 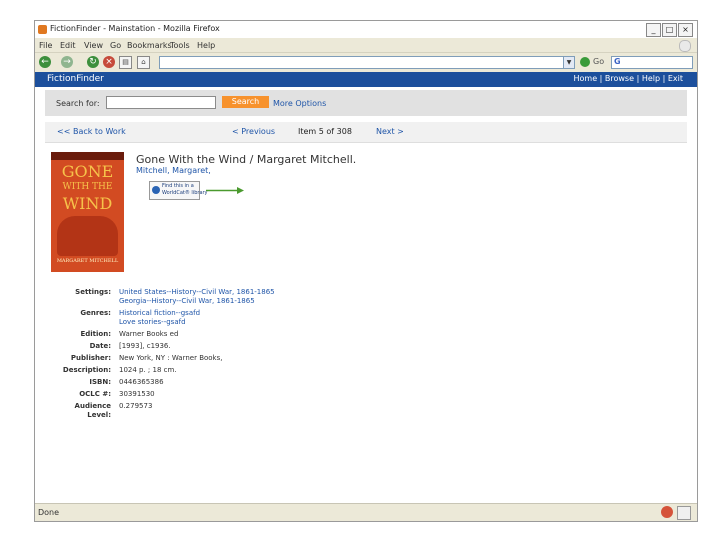 I want to click on detail-value-line: 1024 p. ; 18 cm., so click(x=148, y=370).